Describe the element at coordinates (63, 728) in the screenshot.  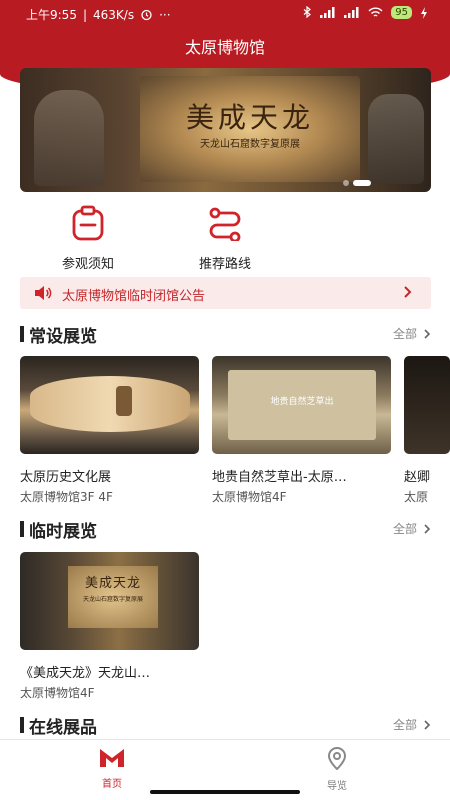
I see `section-title: 在线展品` at that location.